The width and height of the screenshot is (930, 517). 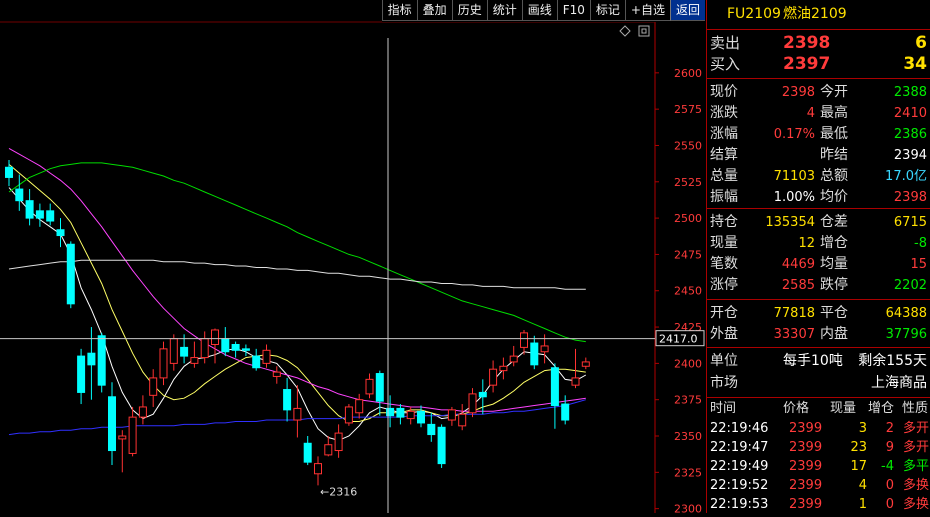 What do you see at coordinates (834, 134) in the screenshot?
I see `stat-label: 最低` at bounding box center [834, 134].